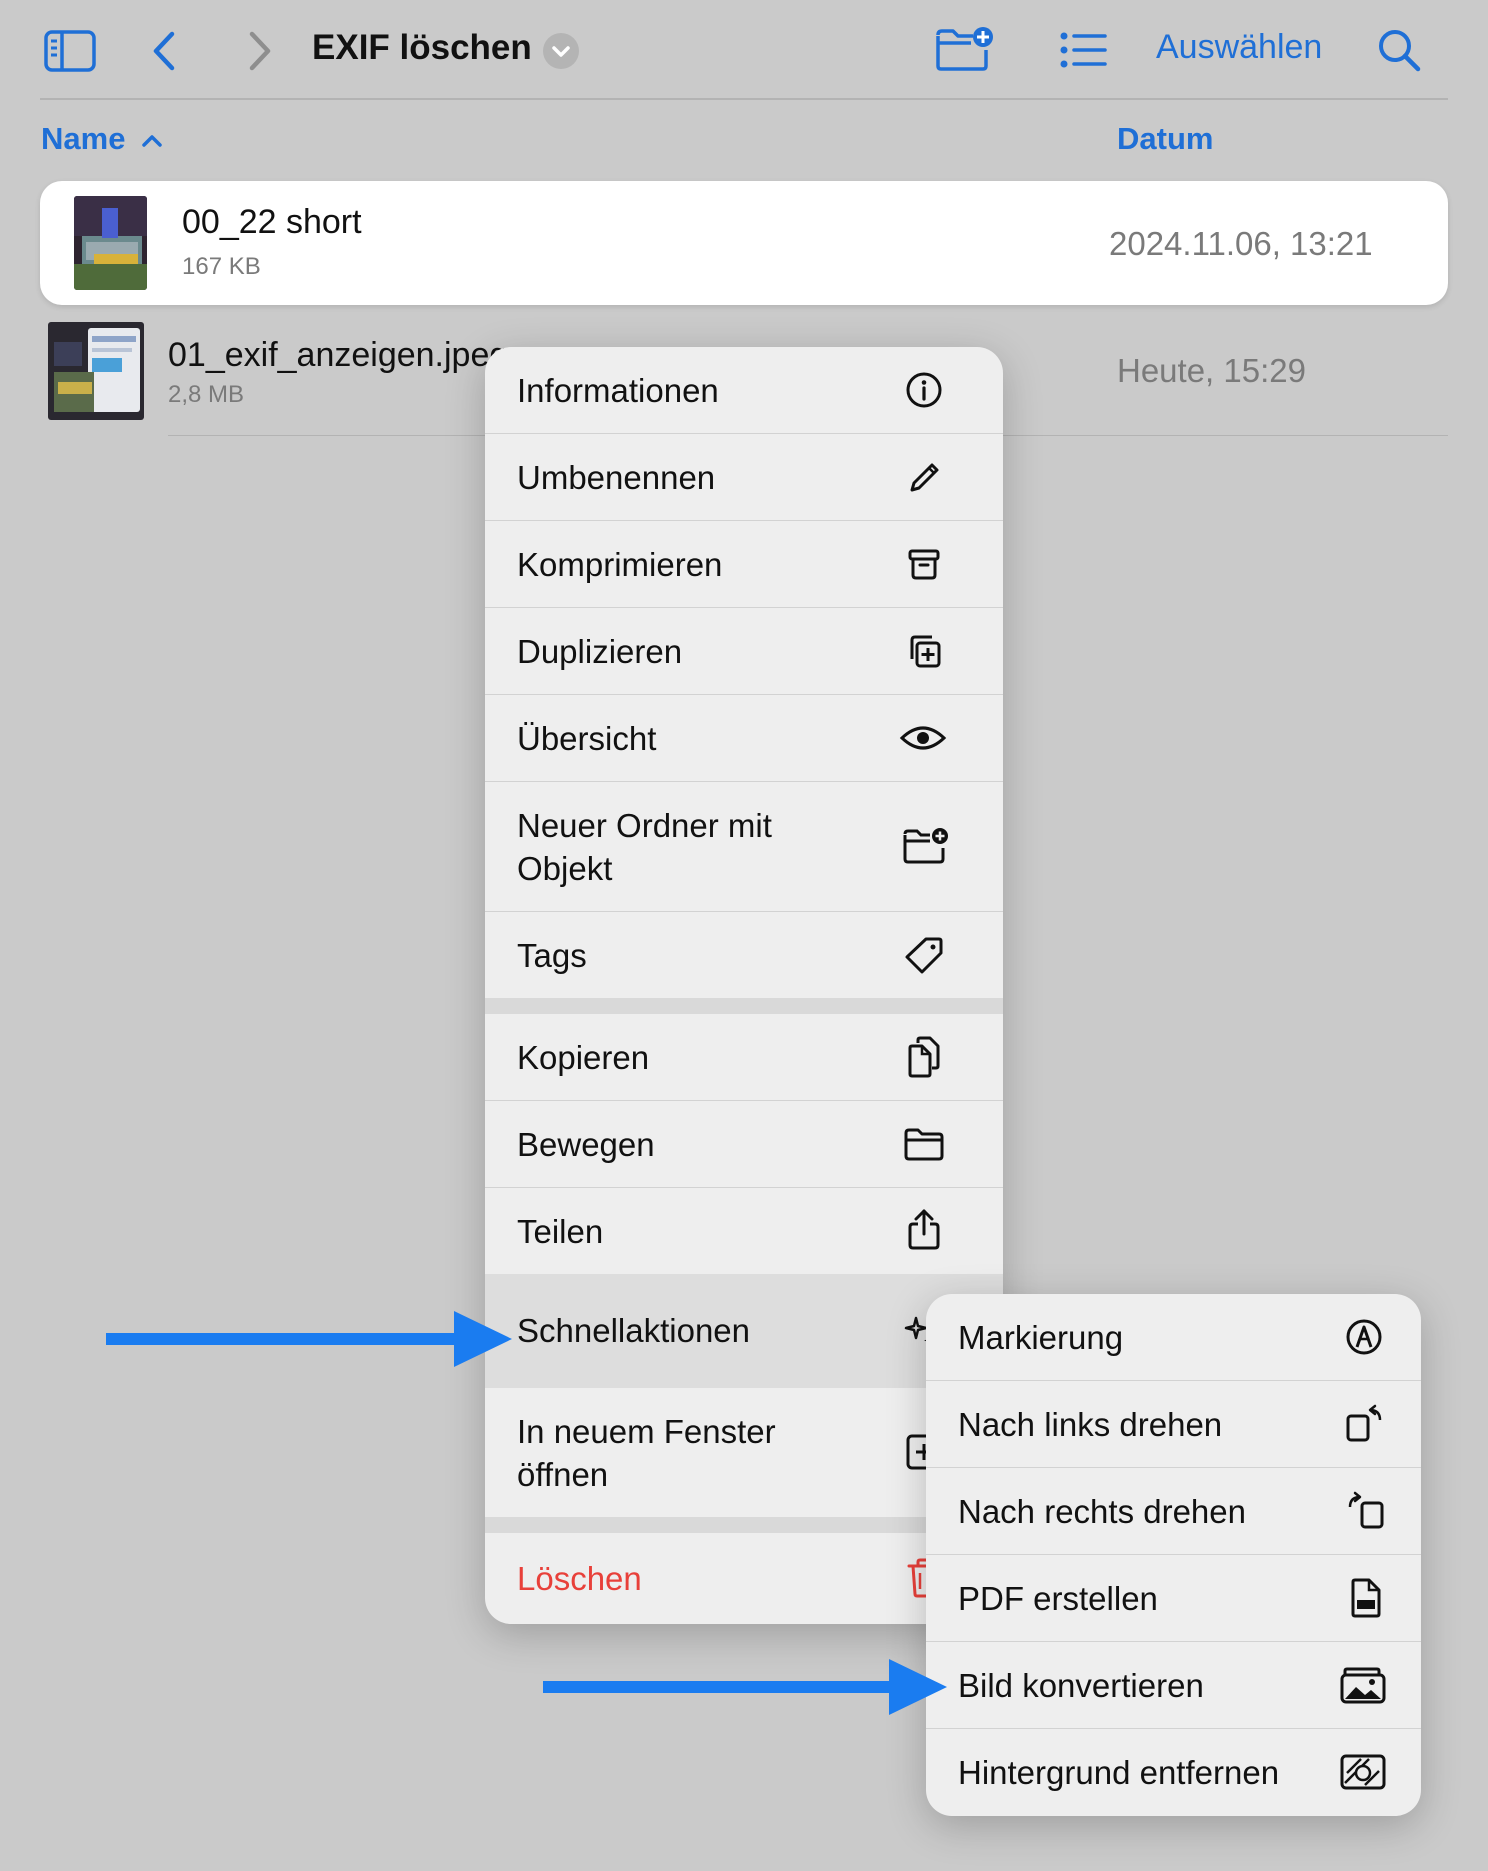 The height and width of the screenshot is (1871, 1488). What do you see at coordinates (744, 1006) in the screenshot?
I see `menu-group-gap` at bounding box center [744, 1006].